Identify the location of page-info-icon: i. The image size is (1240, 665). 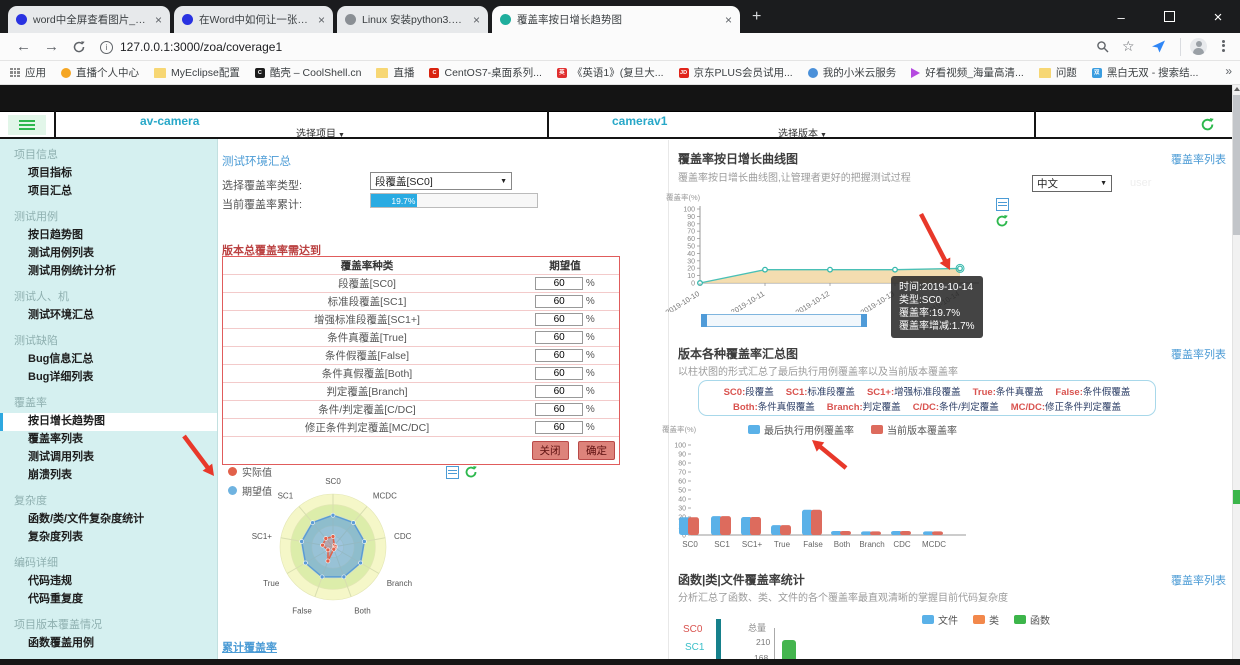
(106, 47).